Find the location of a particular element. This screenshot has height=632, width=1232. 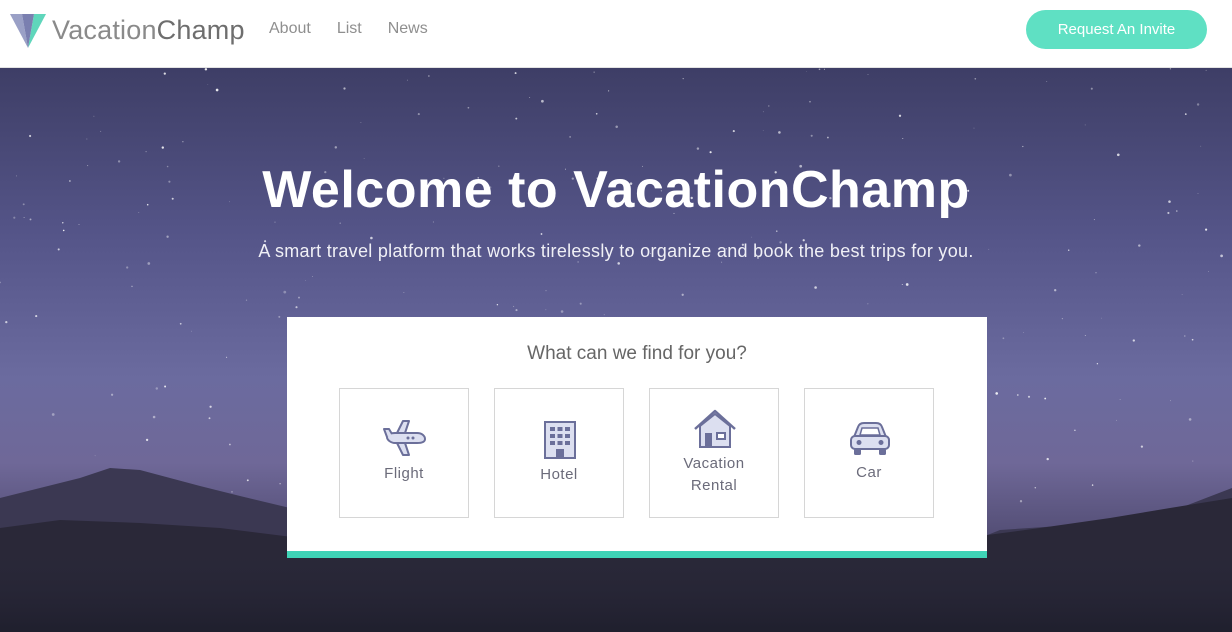

hero-title: Welcome to VacationChamp is located at coordinates (616, 190).